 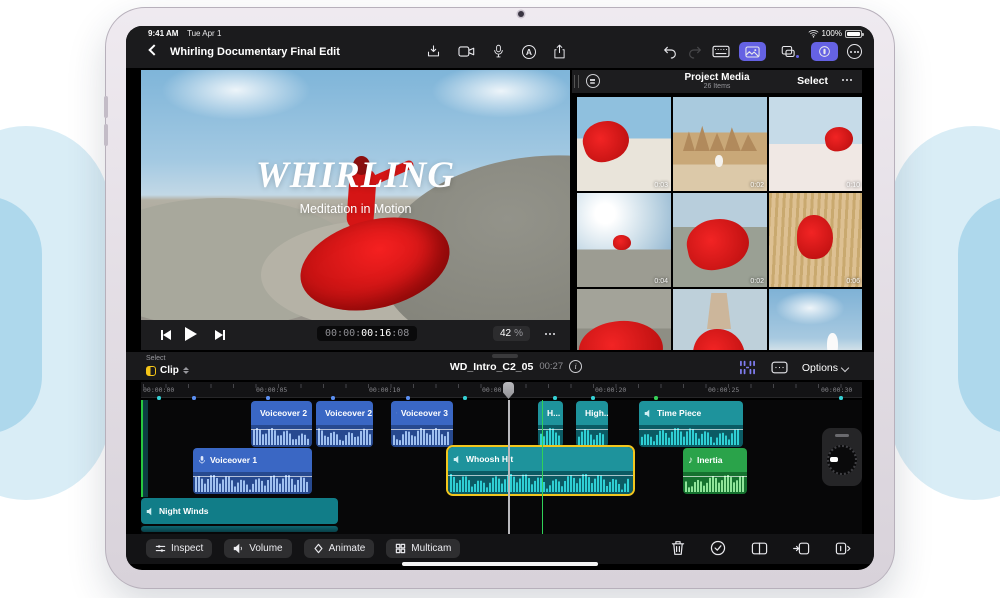 I want to click on play-icon, so click(x=191, y=334).